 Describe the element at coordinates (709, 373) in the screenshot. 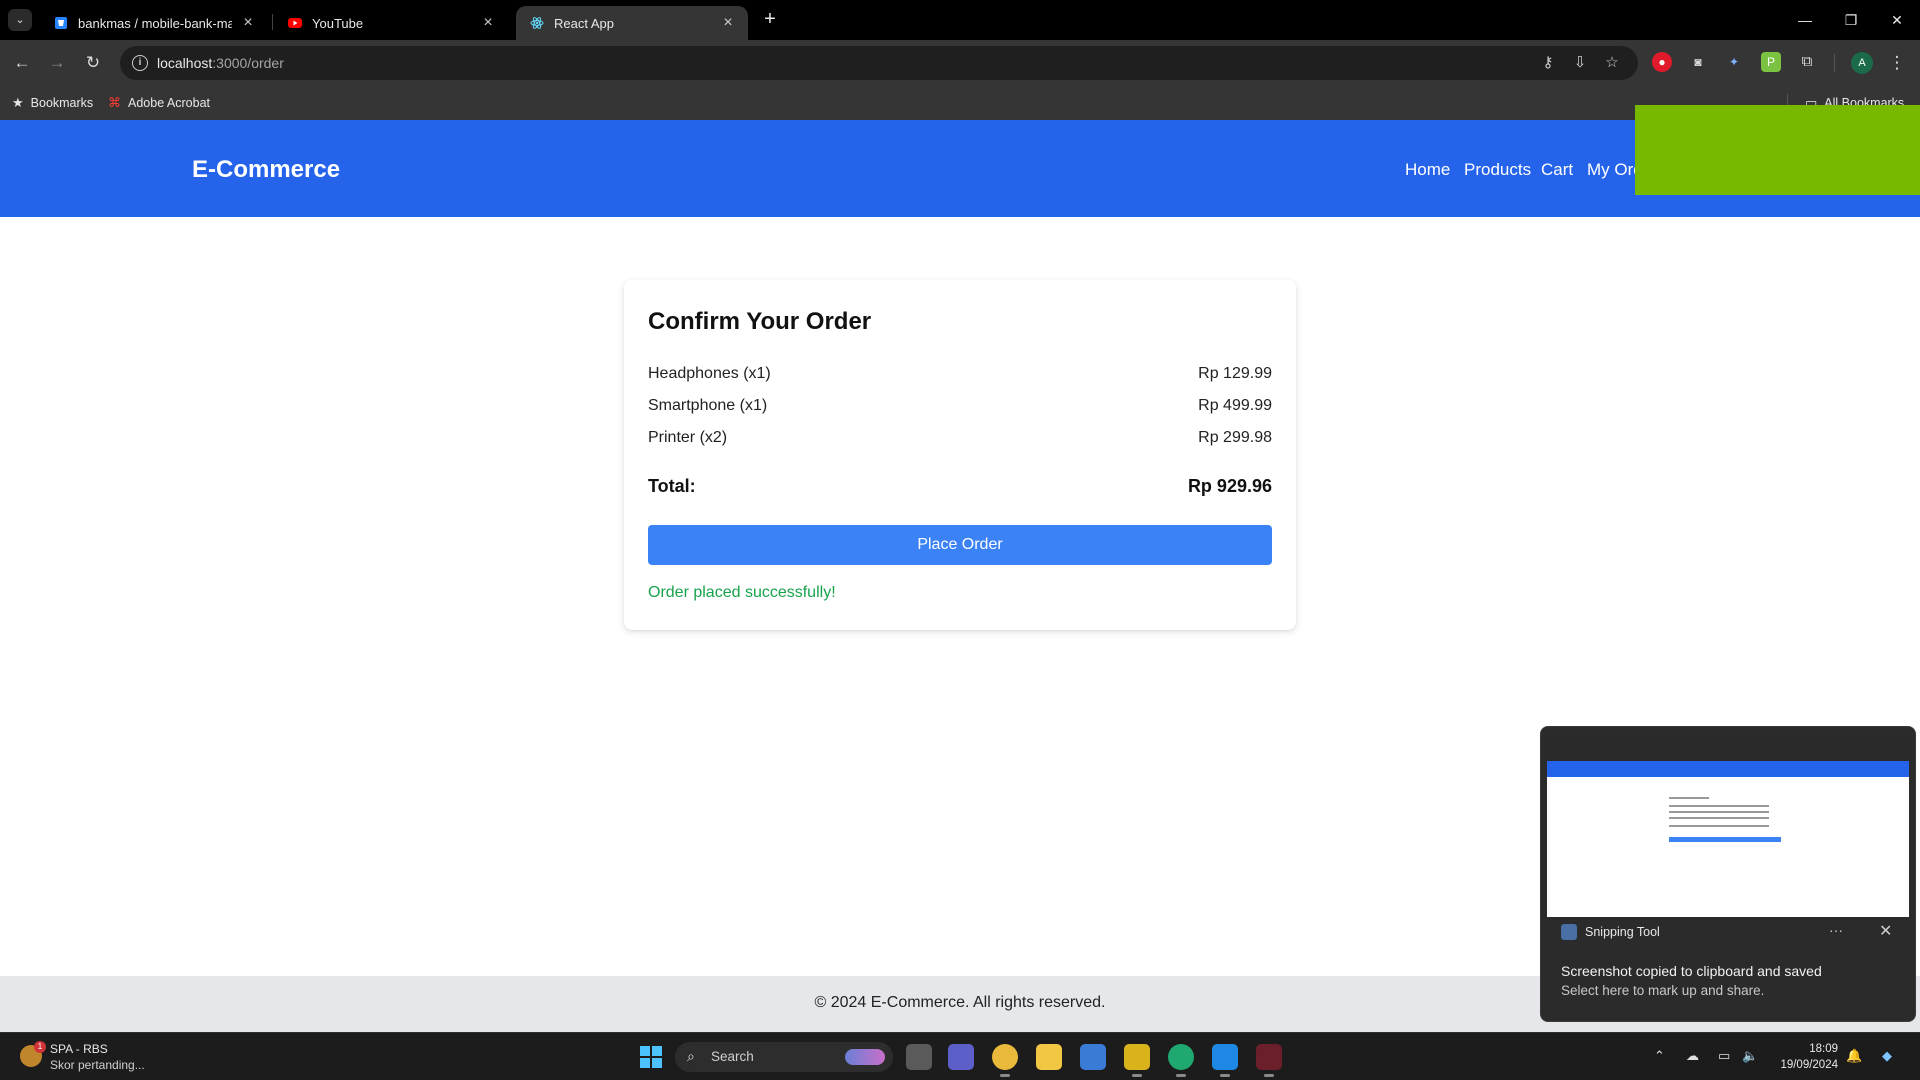

I see `item-name: Headphones (x1)` at that location.